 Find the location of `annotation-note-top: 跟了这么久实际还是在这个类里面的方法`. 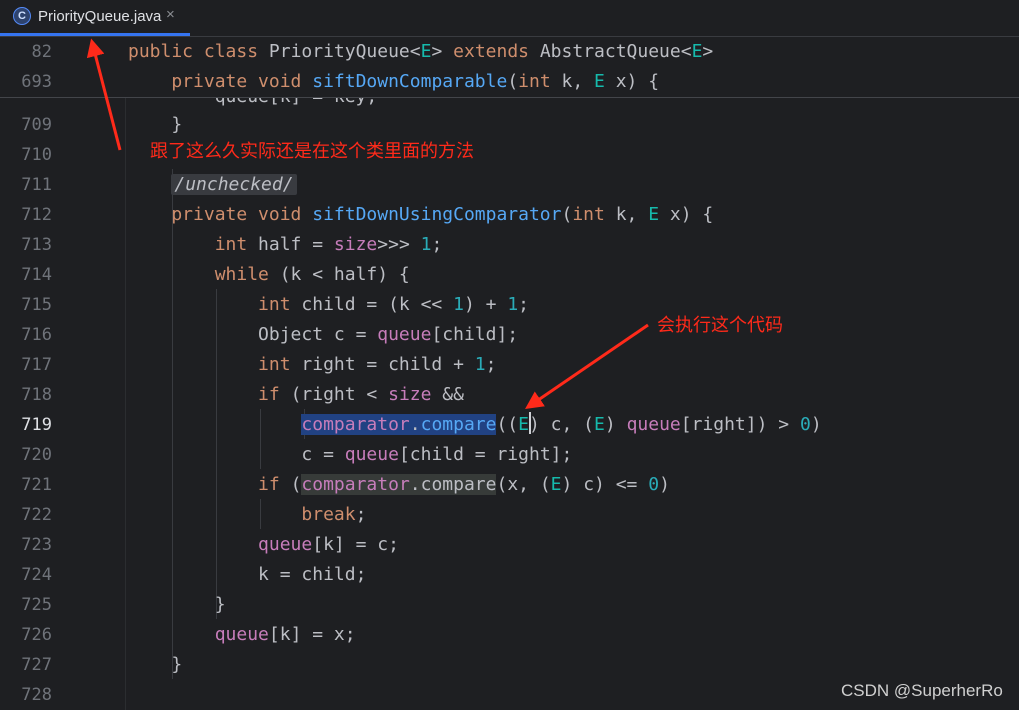

annotation-note-top: 跟了这么久实际还是在这个类里面的方法 is located at coordinates (312, 151).